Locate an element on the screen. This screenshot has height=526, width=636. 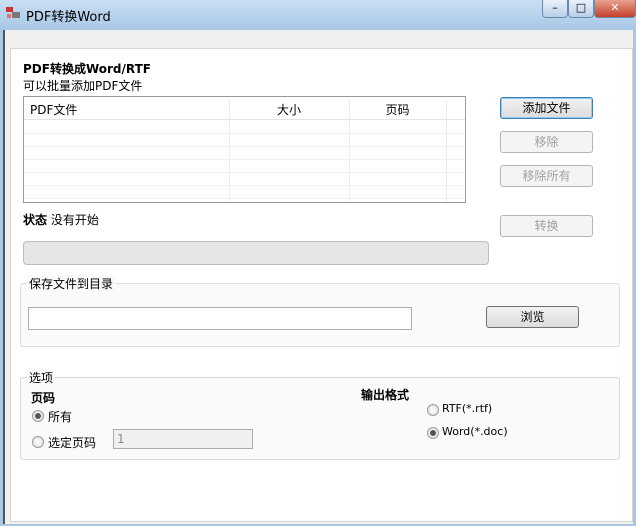
minimize-button: – is located at coordinates (555, 9).